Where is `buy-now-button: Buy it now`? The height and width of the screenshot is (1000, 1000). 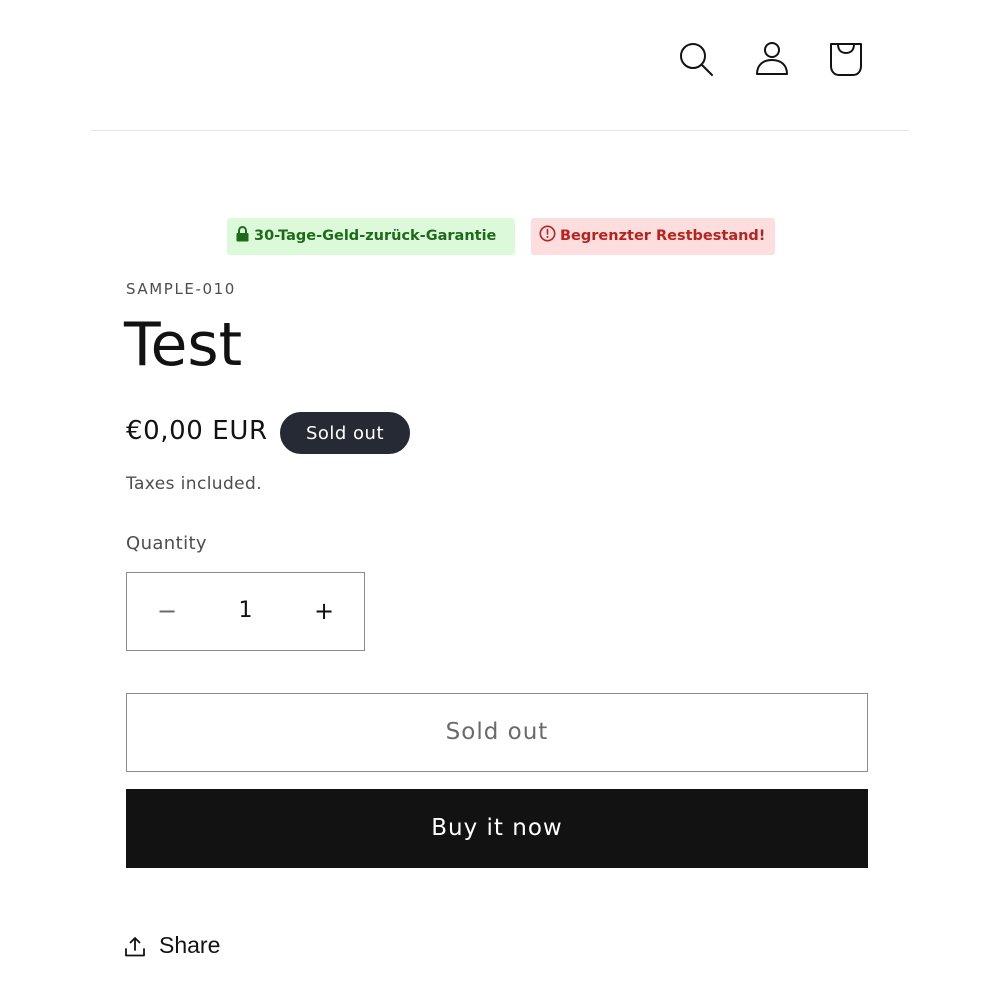 buy-now-button: Buy it now is located at coordinates (497, 828).